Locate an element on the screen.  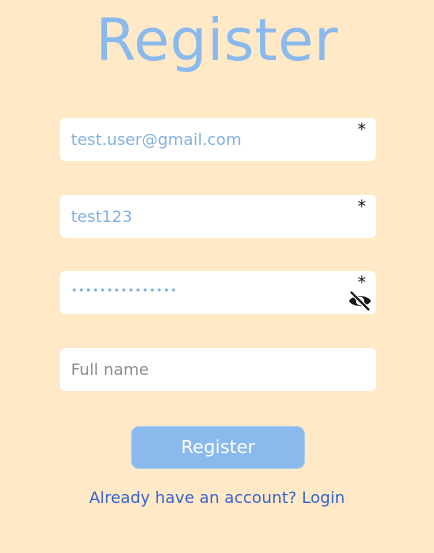
email-value: test.user@gmail.com is located at coordinates (156, 139).